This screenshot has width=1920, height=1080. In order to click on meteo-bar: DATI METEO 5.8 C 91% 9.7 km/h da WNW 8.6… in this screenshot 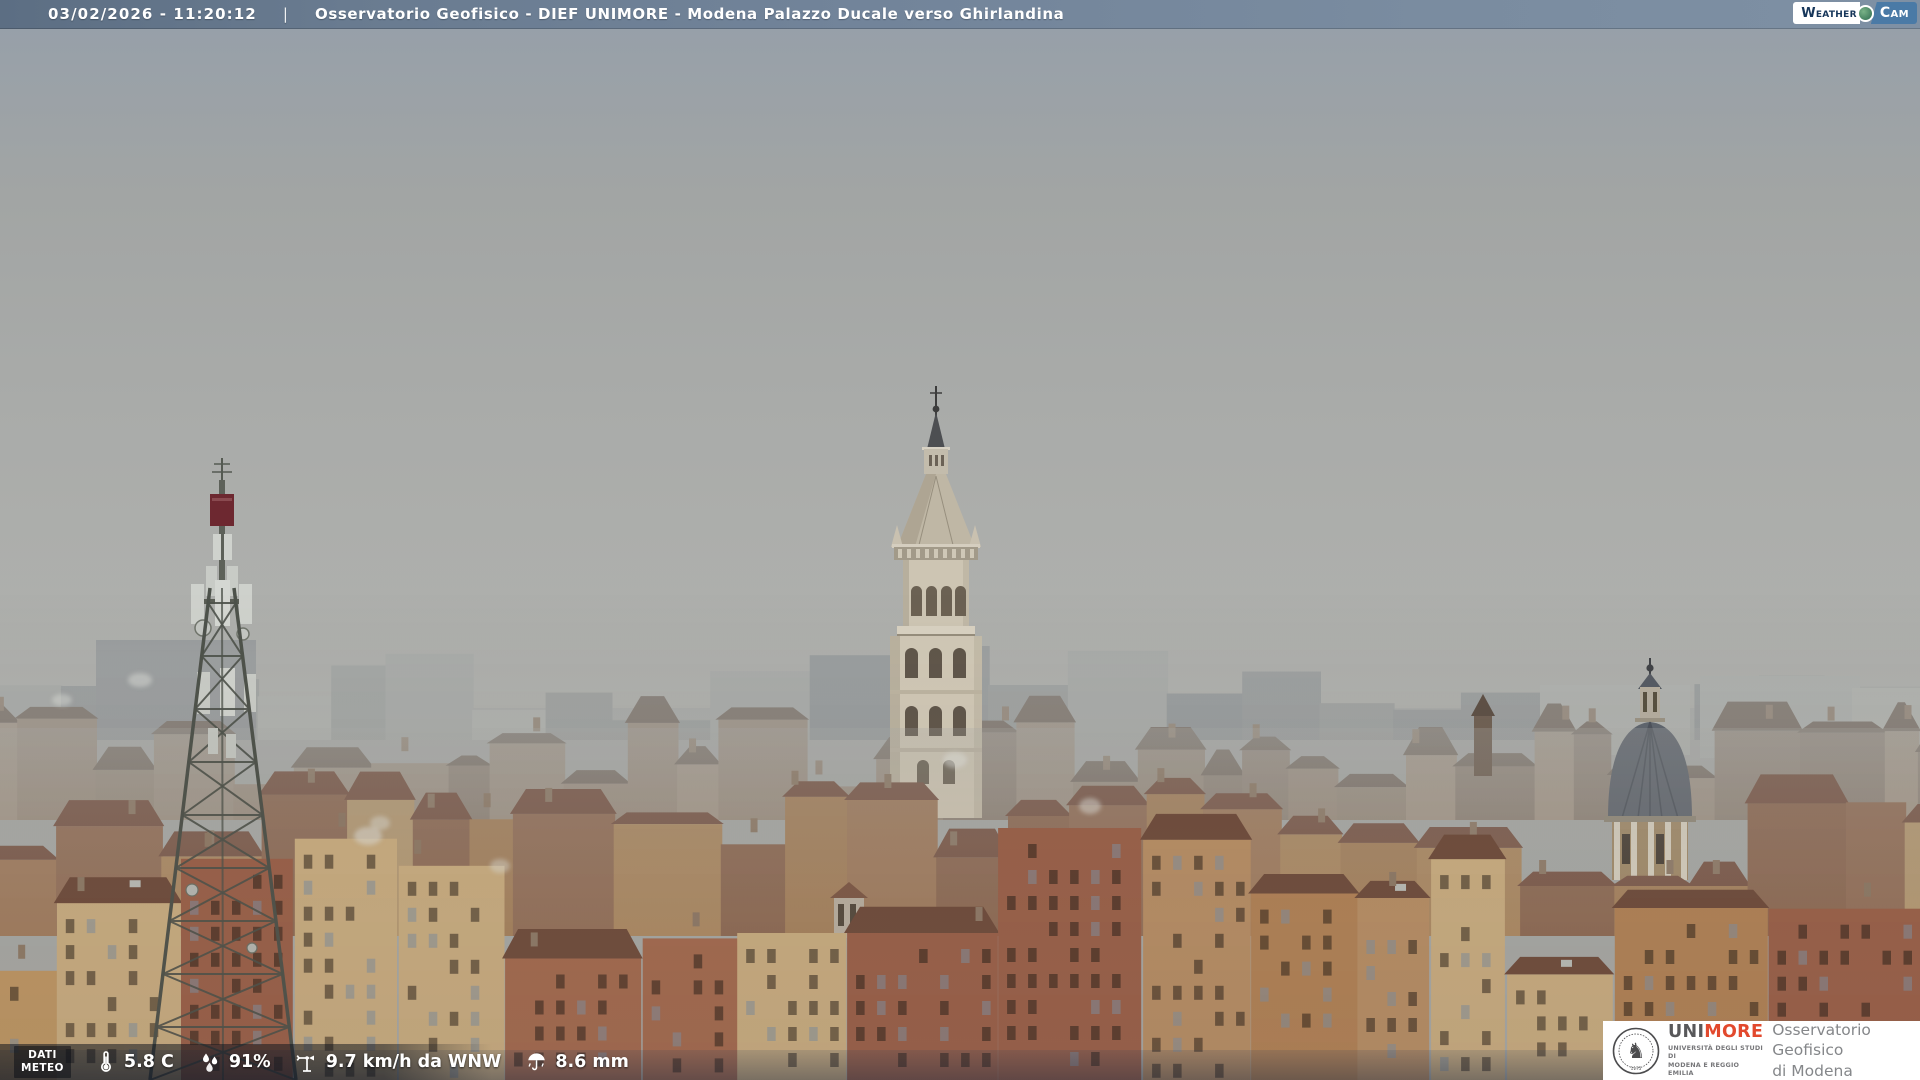, I will do `click(314, 1062)`.